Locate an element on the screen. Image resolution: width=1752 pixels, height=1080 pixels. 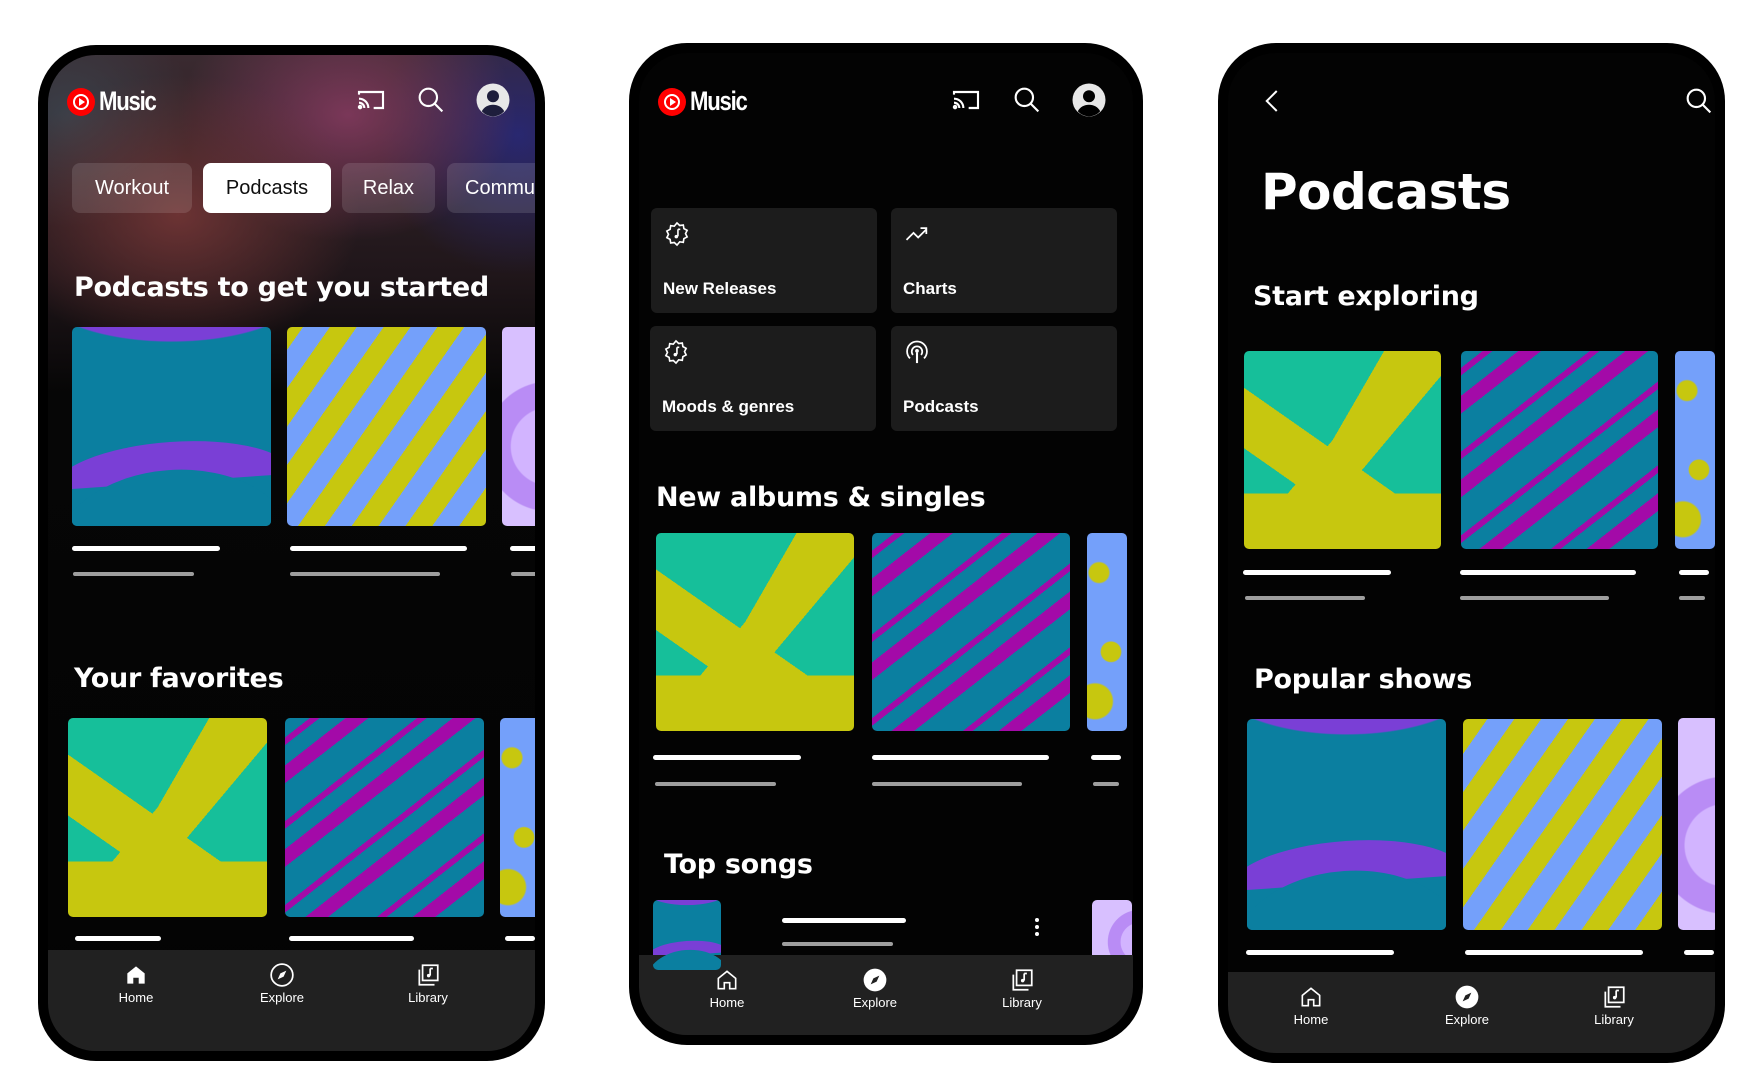
song-subtitle-placeholder is located at coordinates (837, 944).